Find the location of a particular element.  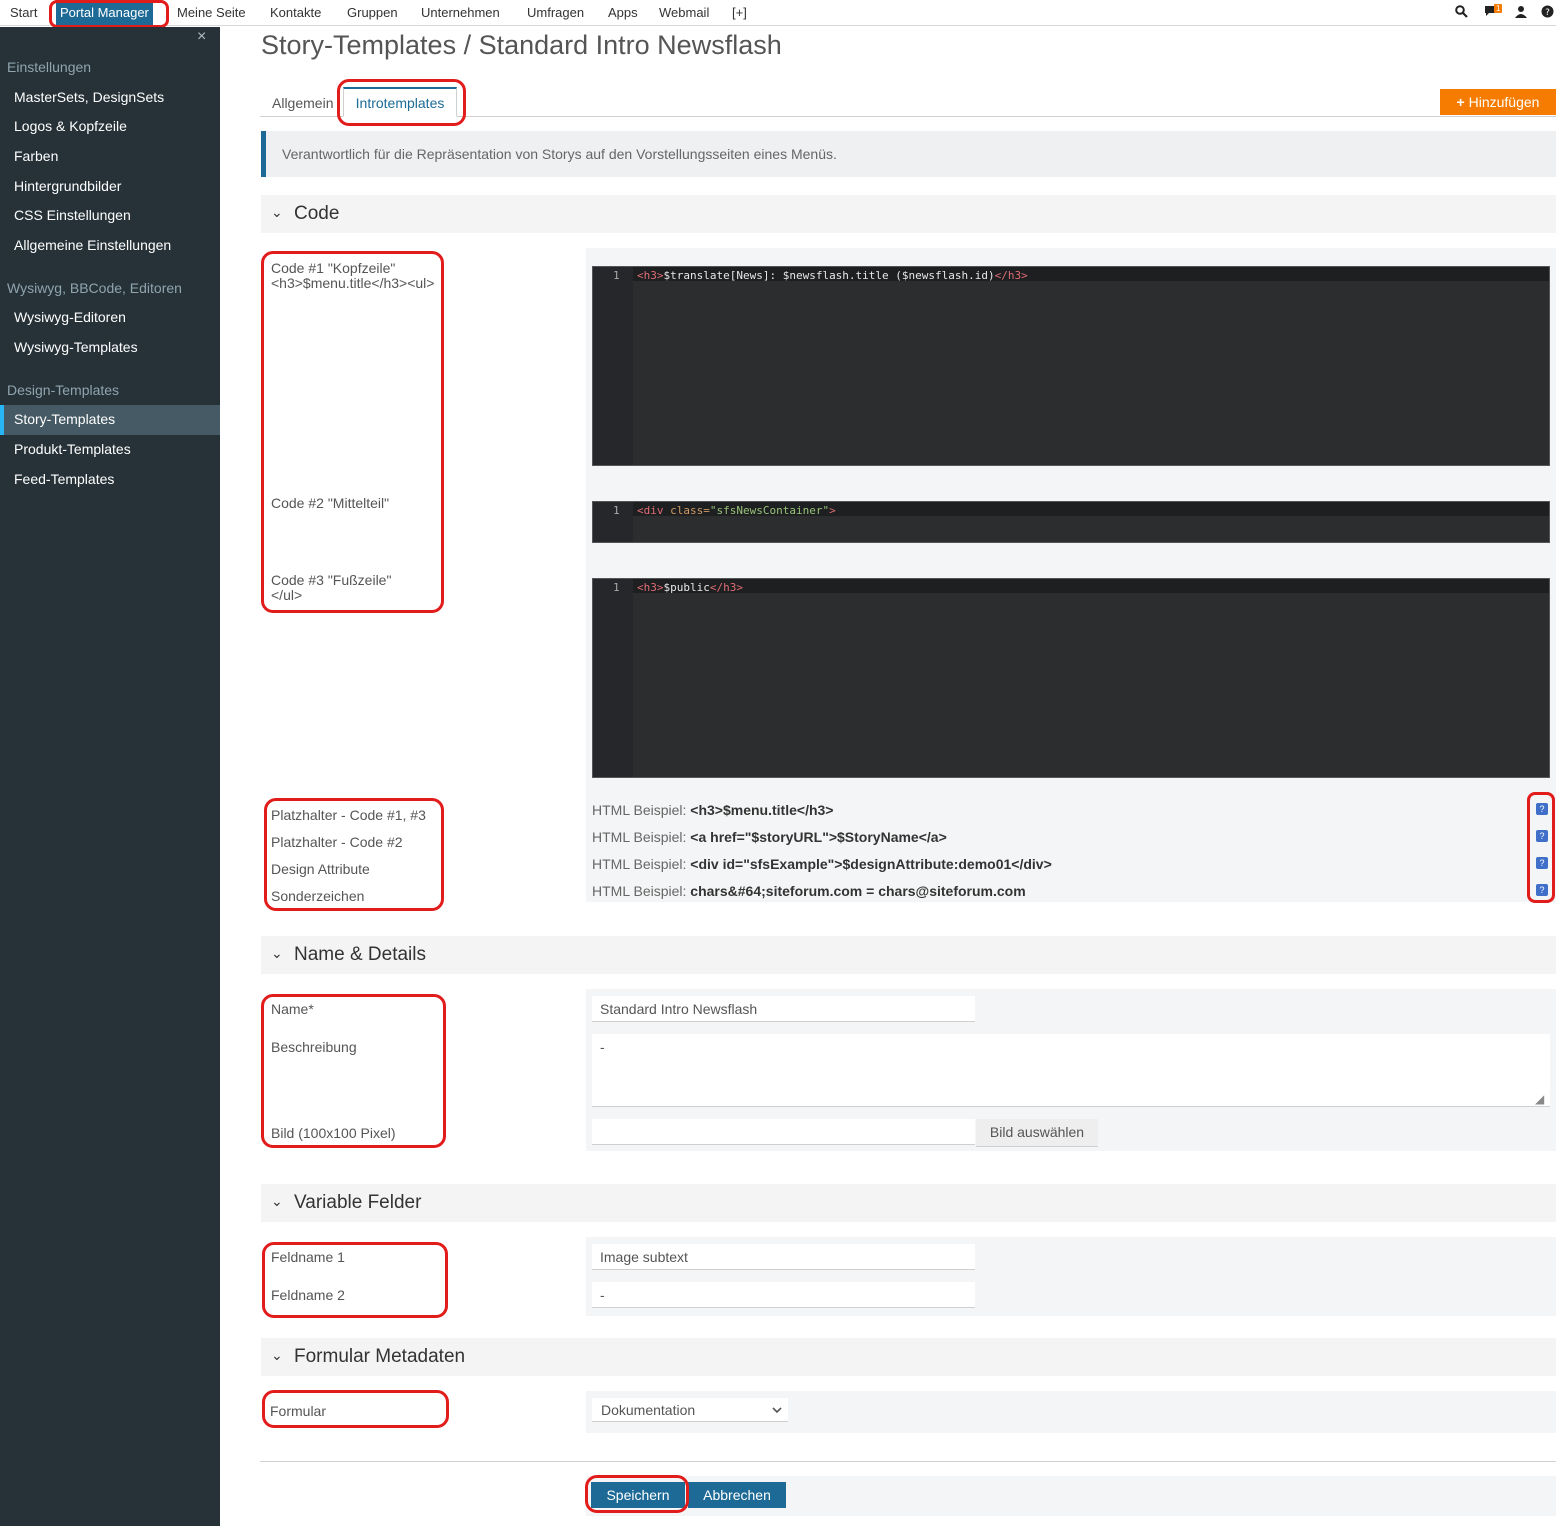

sidebar-item-logos: Logos & Kopfzeile is located at coordinates (70, 126).